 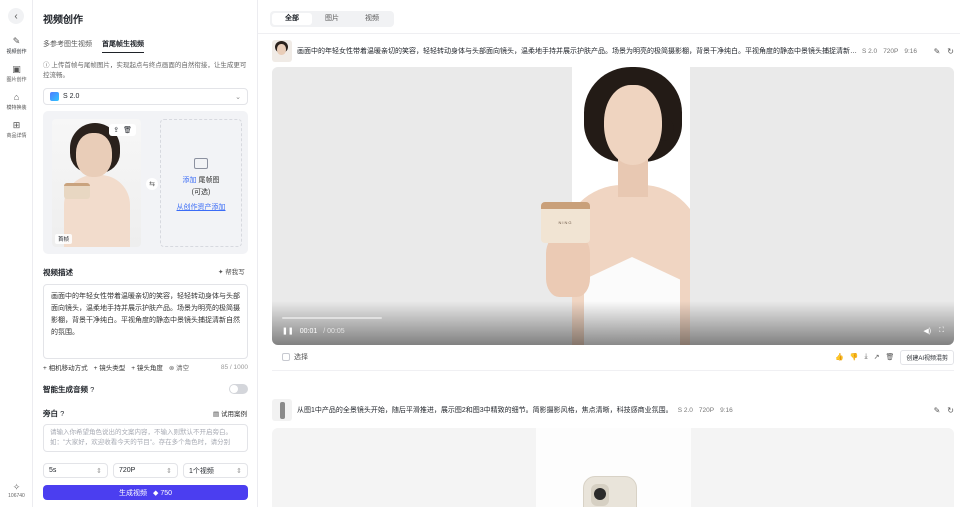 I want to click on pause-icon: ❚❚, so click(x=288, y=331).